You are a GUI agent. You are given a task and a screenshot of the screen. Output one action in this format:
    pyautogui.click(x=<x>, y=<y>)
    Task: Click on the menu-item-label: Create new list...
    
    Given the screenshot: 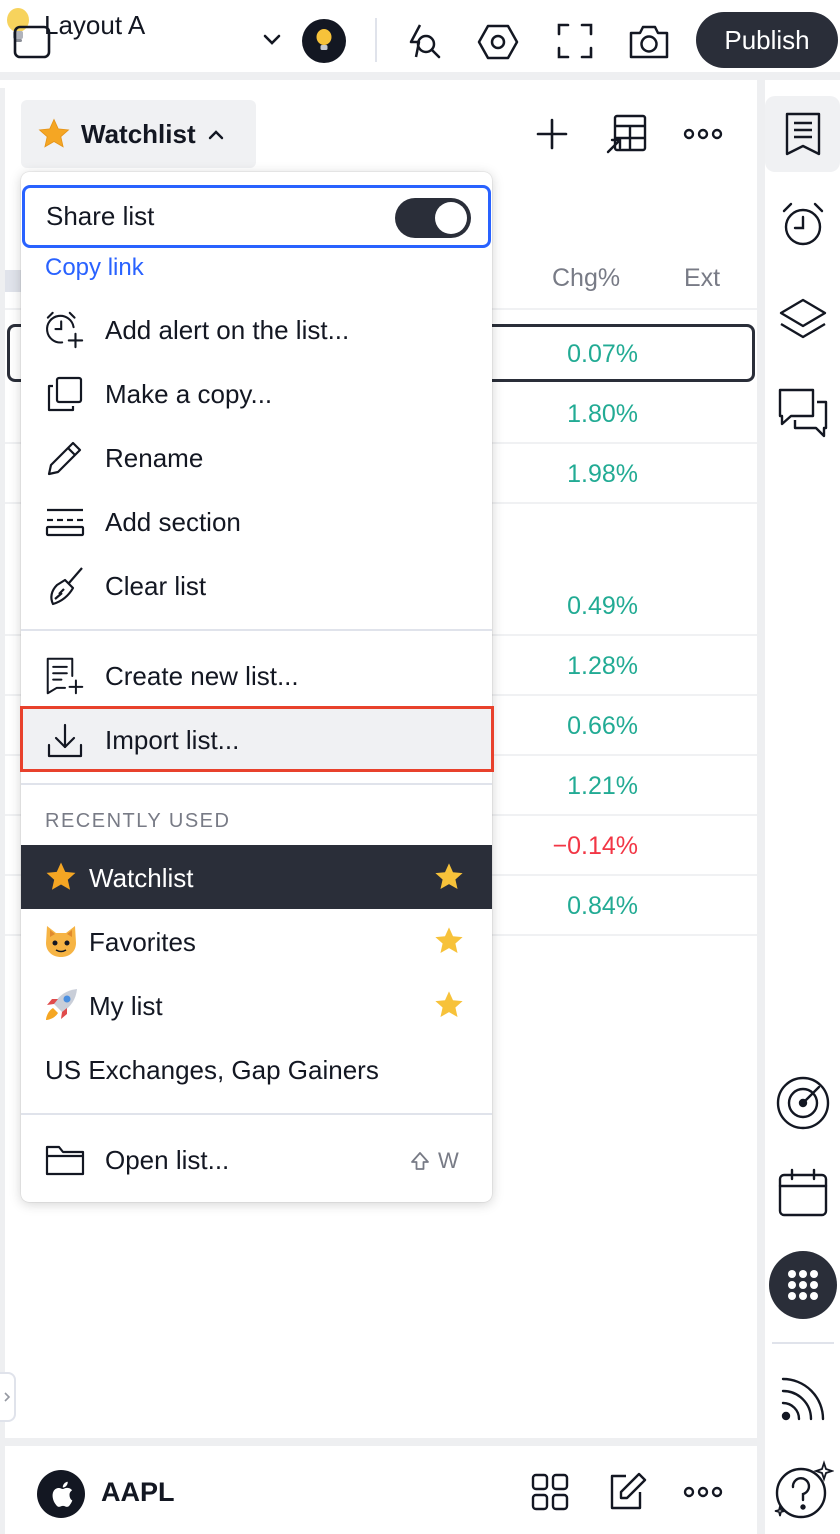 What is the action you would take?
    pyautogui.click(x=202, y=675)
    